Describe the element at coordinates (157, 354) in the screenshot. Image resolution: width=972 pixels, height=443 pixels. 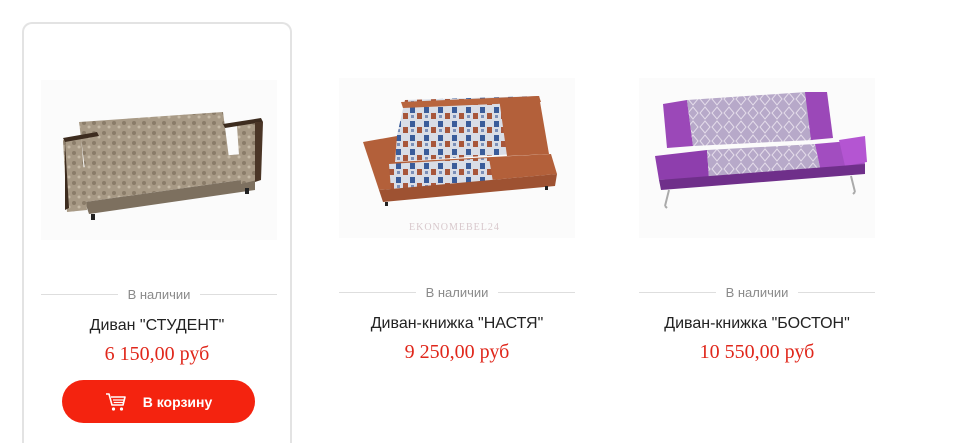
I see `product-price: 6 150,00 руб` at that location.